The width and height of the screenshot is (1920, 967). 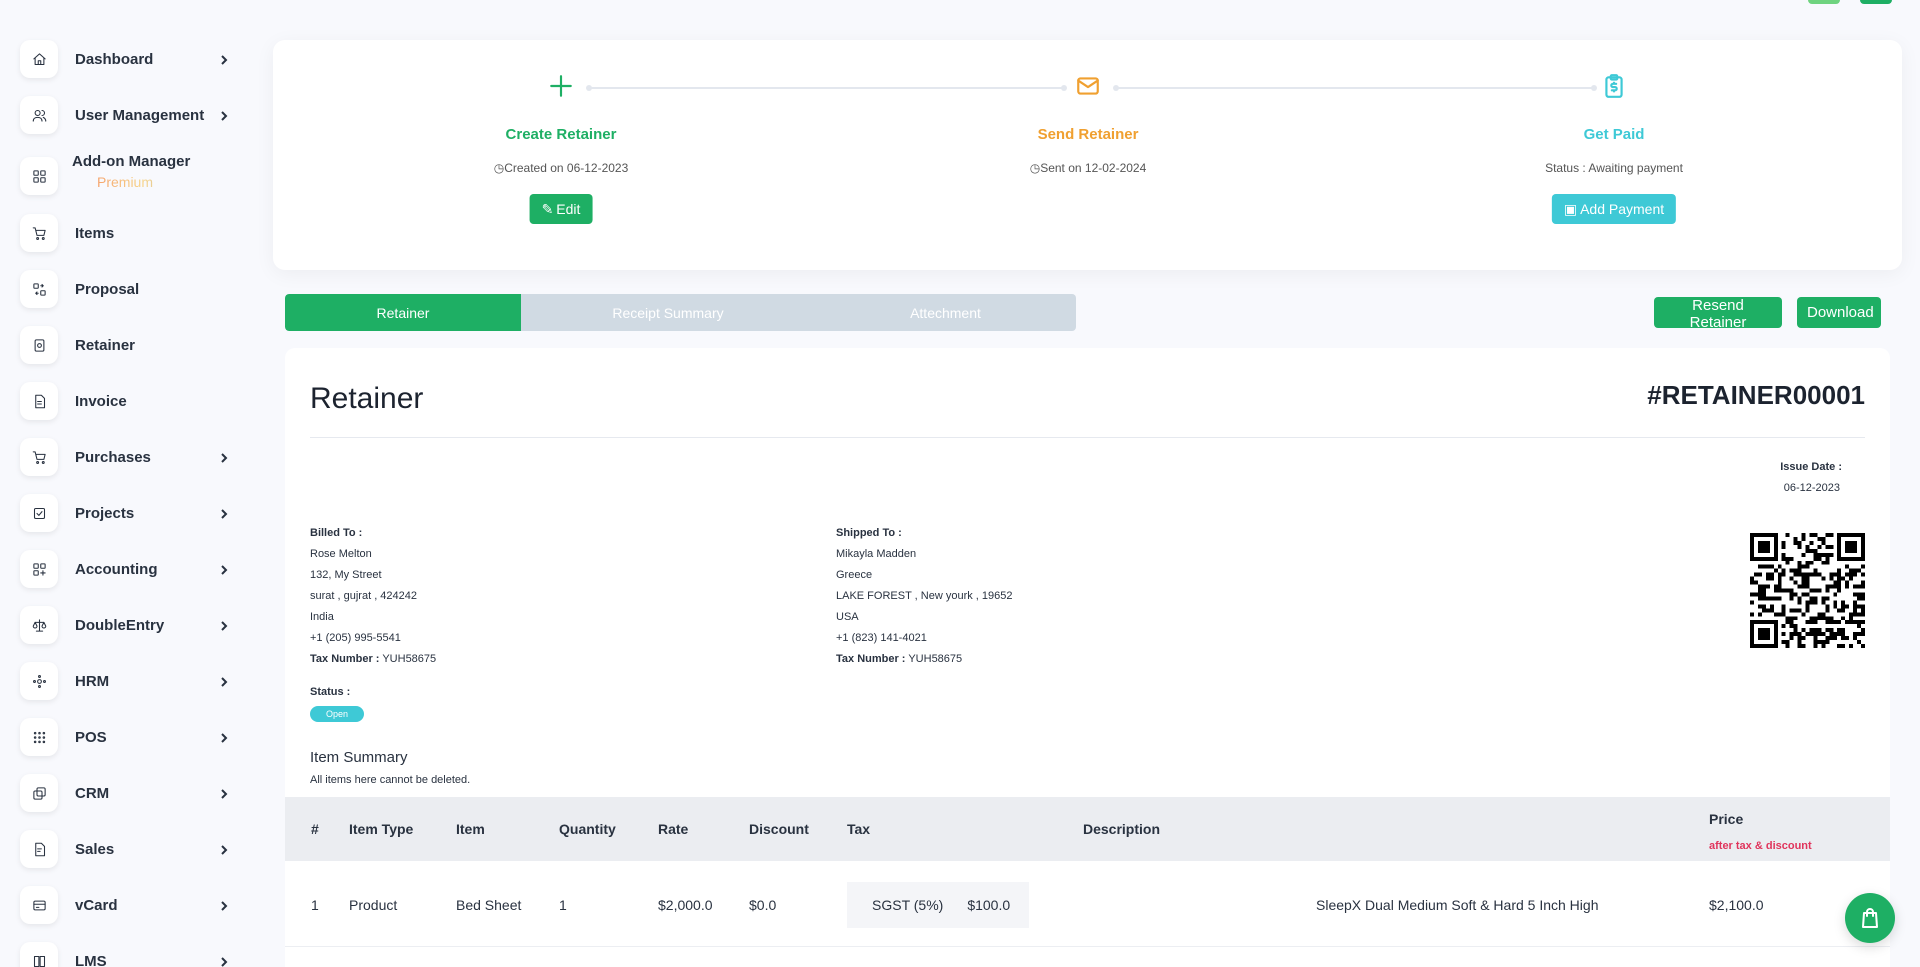 What do you see at coordinates (39, 681) in the screenshot?
I see `hrm-icon` at bounding box center [39, 681].